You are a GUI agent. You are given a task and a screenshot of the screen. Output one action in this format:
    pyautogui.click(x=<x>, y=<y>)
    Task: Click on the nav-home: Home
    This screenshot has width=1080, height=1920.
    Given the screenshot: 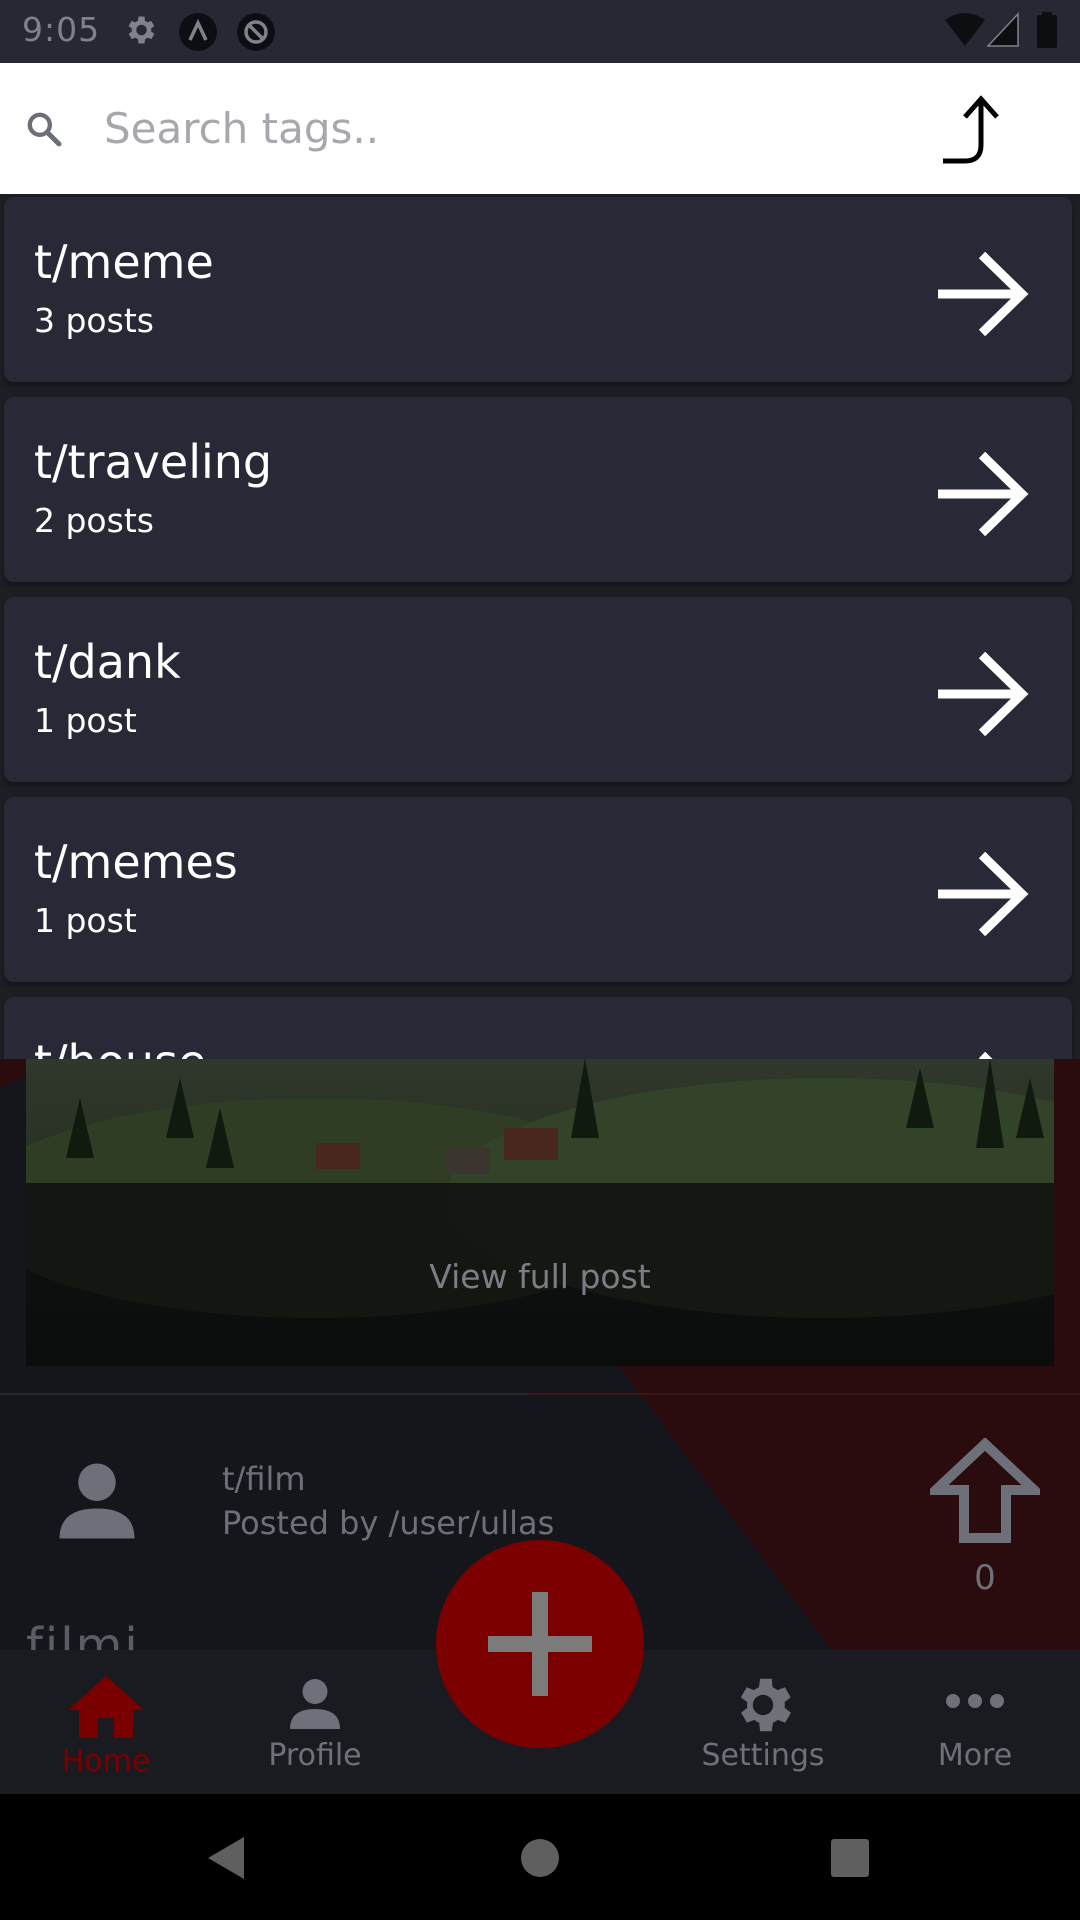 What is the action you would take?
    pyautogui.click(x=106, y=1722)
    